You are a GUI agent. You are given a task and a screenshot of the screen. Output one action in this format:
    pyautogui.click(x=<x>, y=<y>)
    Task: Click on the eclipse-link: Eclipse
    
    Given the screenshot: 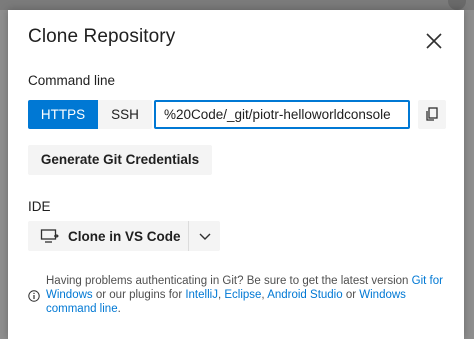 What is the action you would take?
    pyautogui.click(x=242, y=295)
    